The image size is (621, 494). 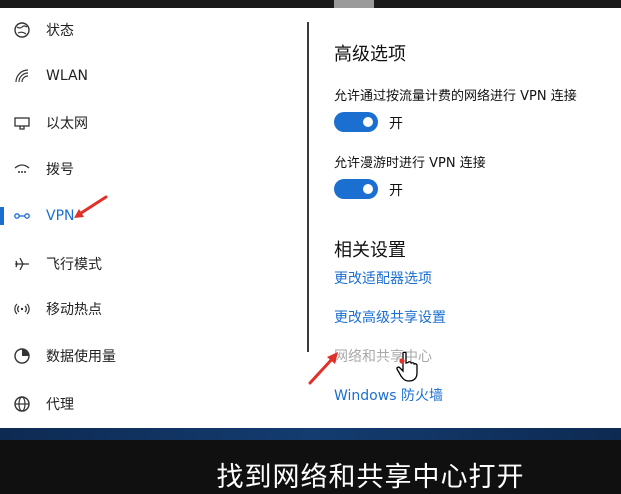 I want to click on advanced-sharing-settings-link: 更改高级共享设置, so click(x=390, y=317).